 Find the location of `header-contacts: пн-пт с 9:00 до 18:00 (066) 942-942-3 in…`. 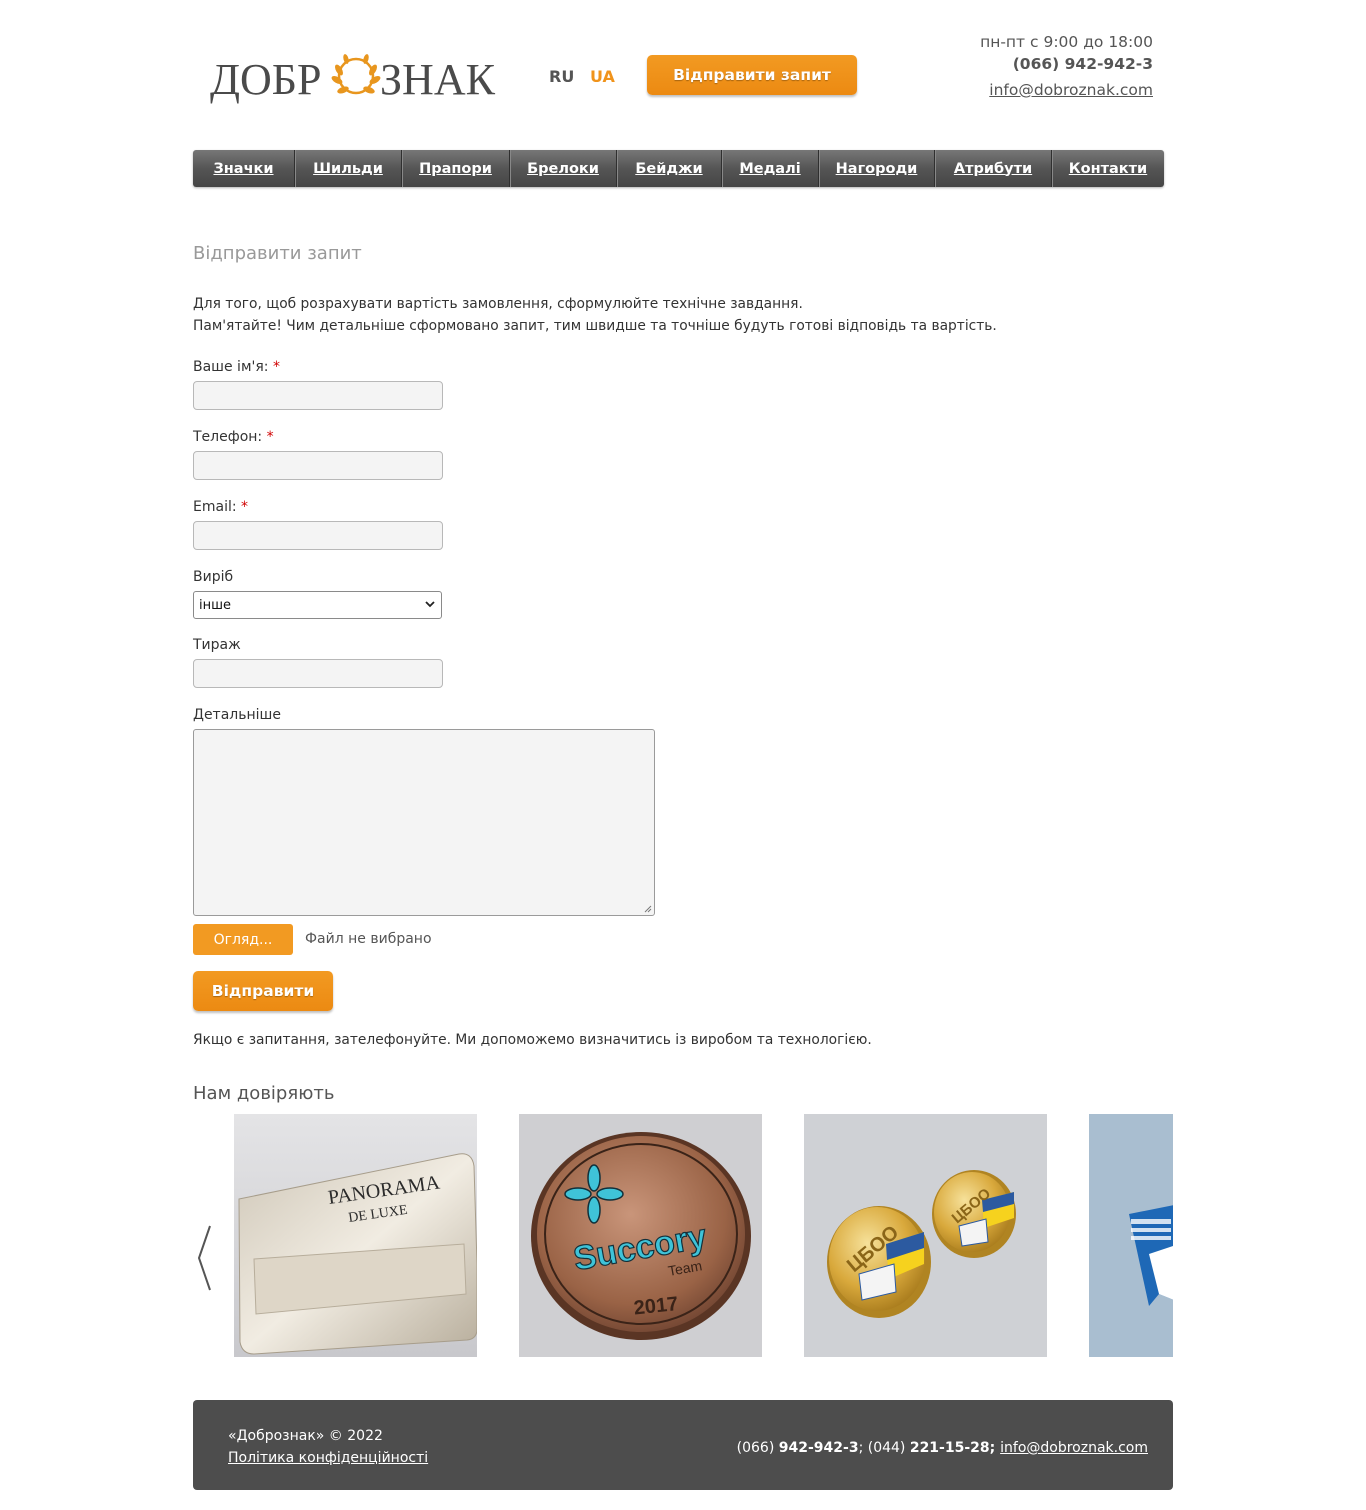

header-contacts: пн-пт с 9:00 до 18:00 (066) 942-942-3 in… is located at coordinates (1066, 68).